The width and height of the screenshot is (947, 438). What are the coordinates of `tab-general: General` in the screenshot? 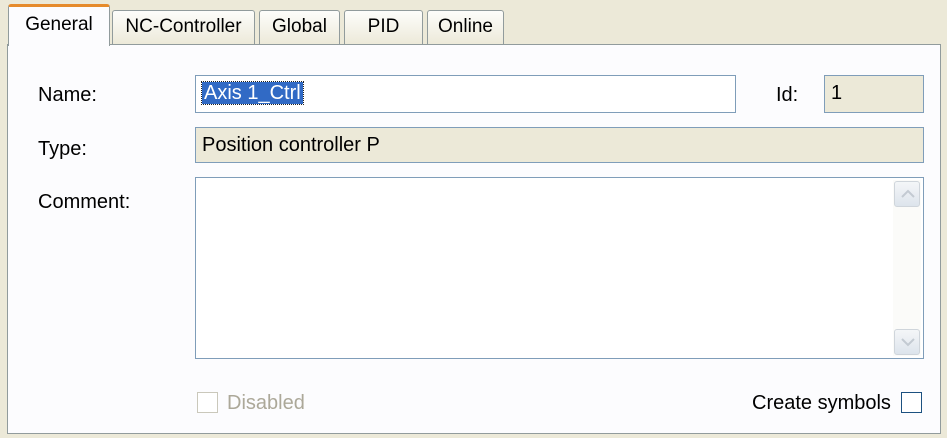 It's located at (59, 25).